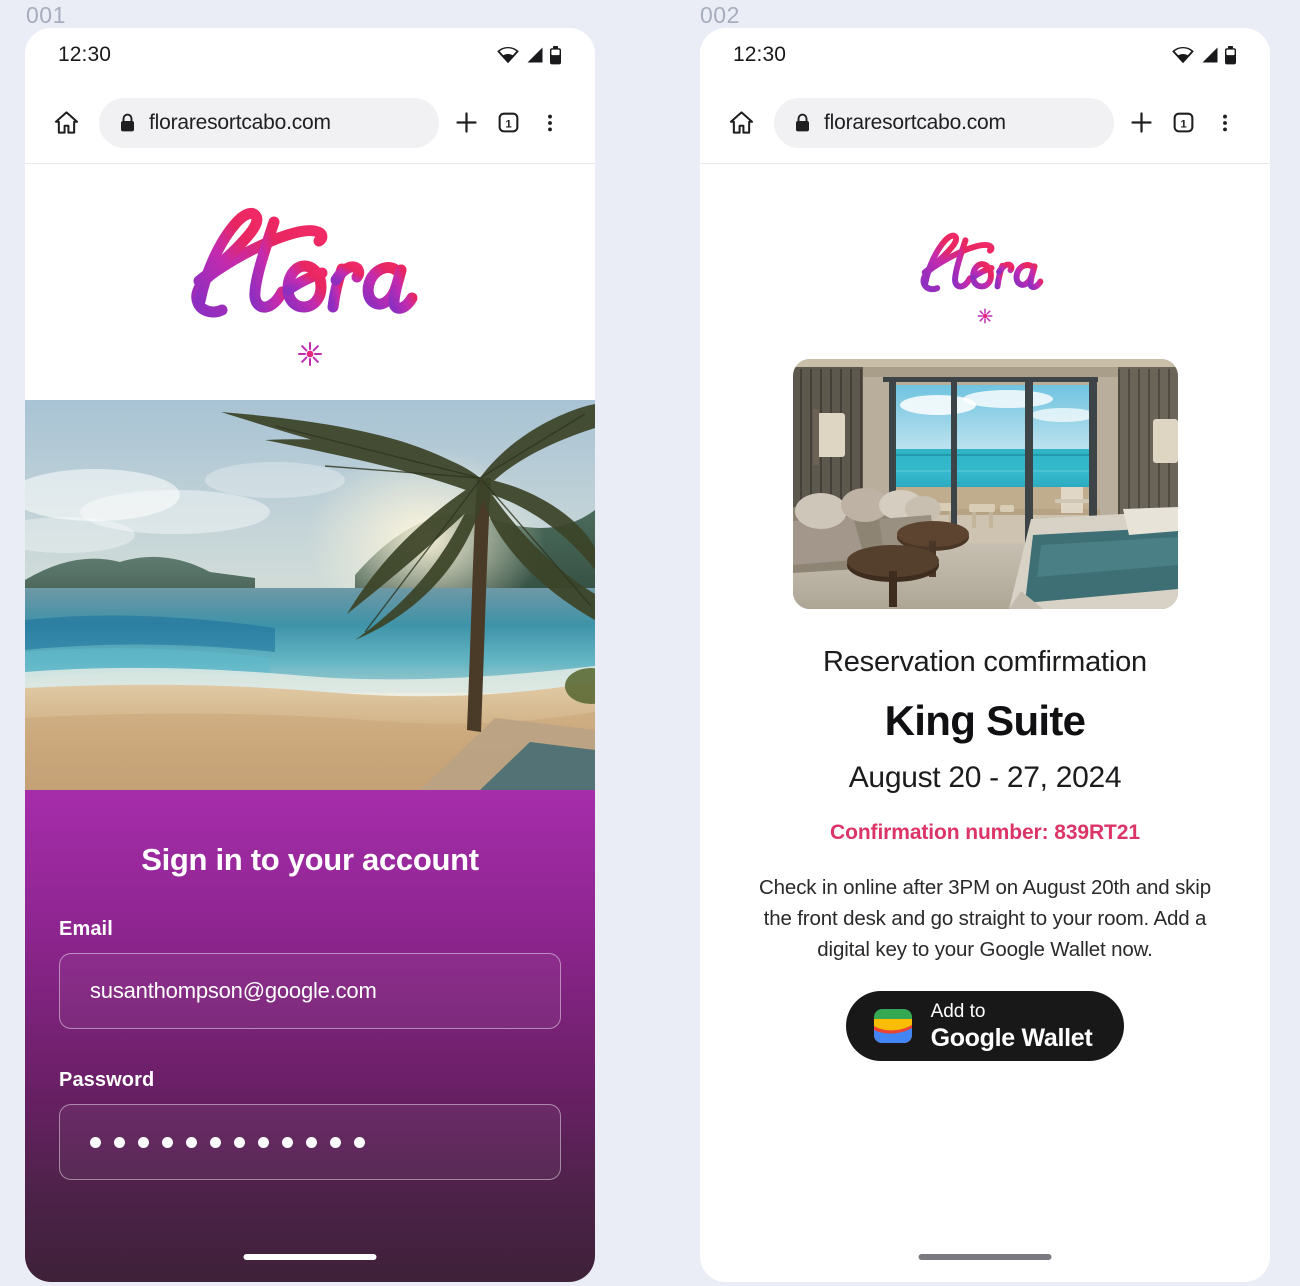 The image size is (1300, 1286). Describe the element at coordinates (958, 1011) in the screenshot. I see `wallet-button-line1: Add to` at that location.